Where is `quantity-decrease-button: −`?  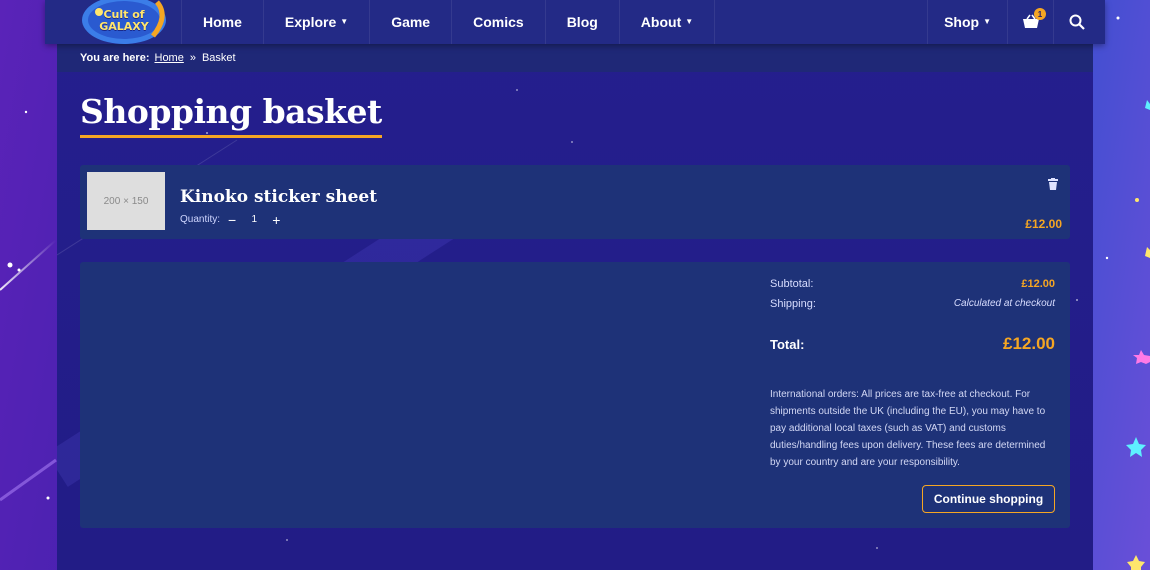
quantity-decrease-button: − is located at coordinates (232, 220).